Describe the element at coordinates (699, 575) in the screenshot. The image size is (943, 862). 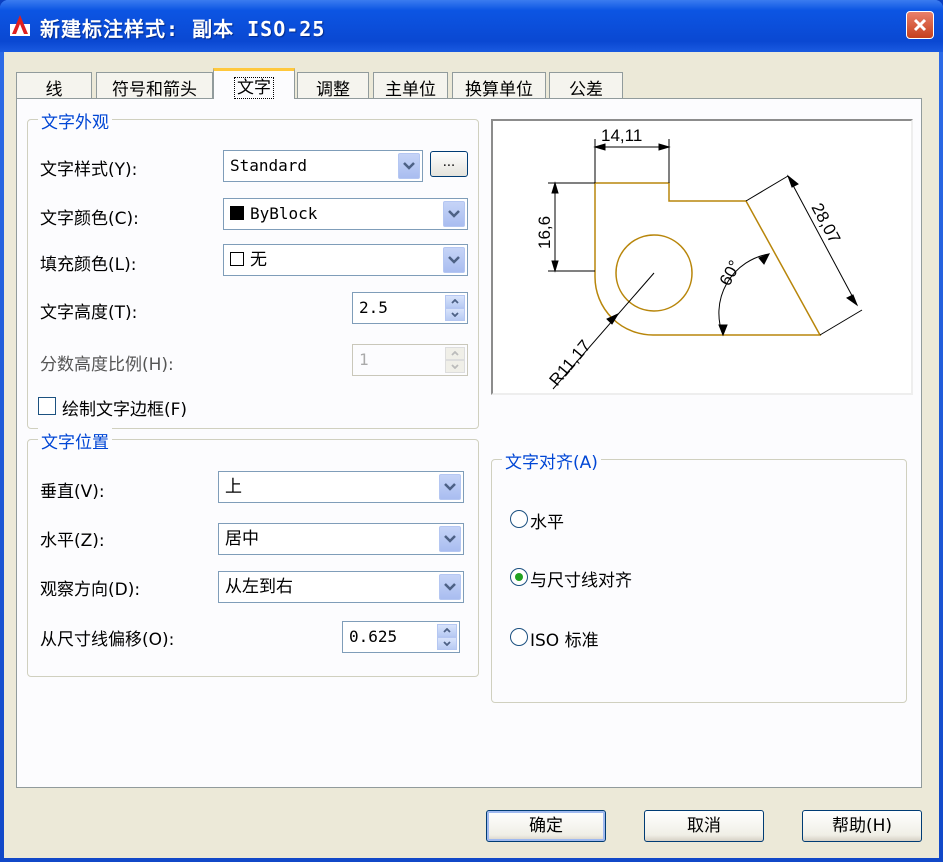
I see `text-alignment-group: 文字对齐(A) 水平 与尺寸线对齐 ISO 标准` at that location.